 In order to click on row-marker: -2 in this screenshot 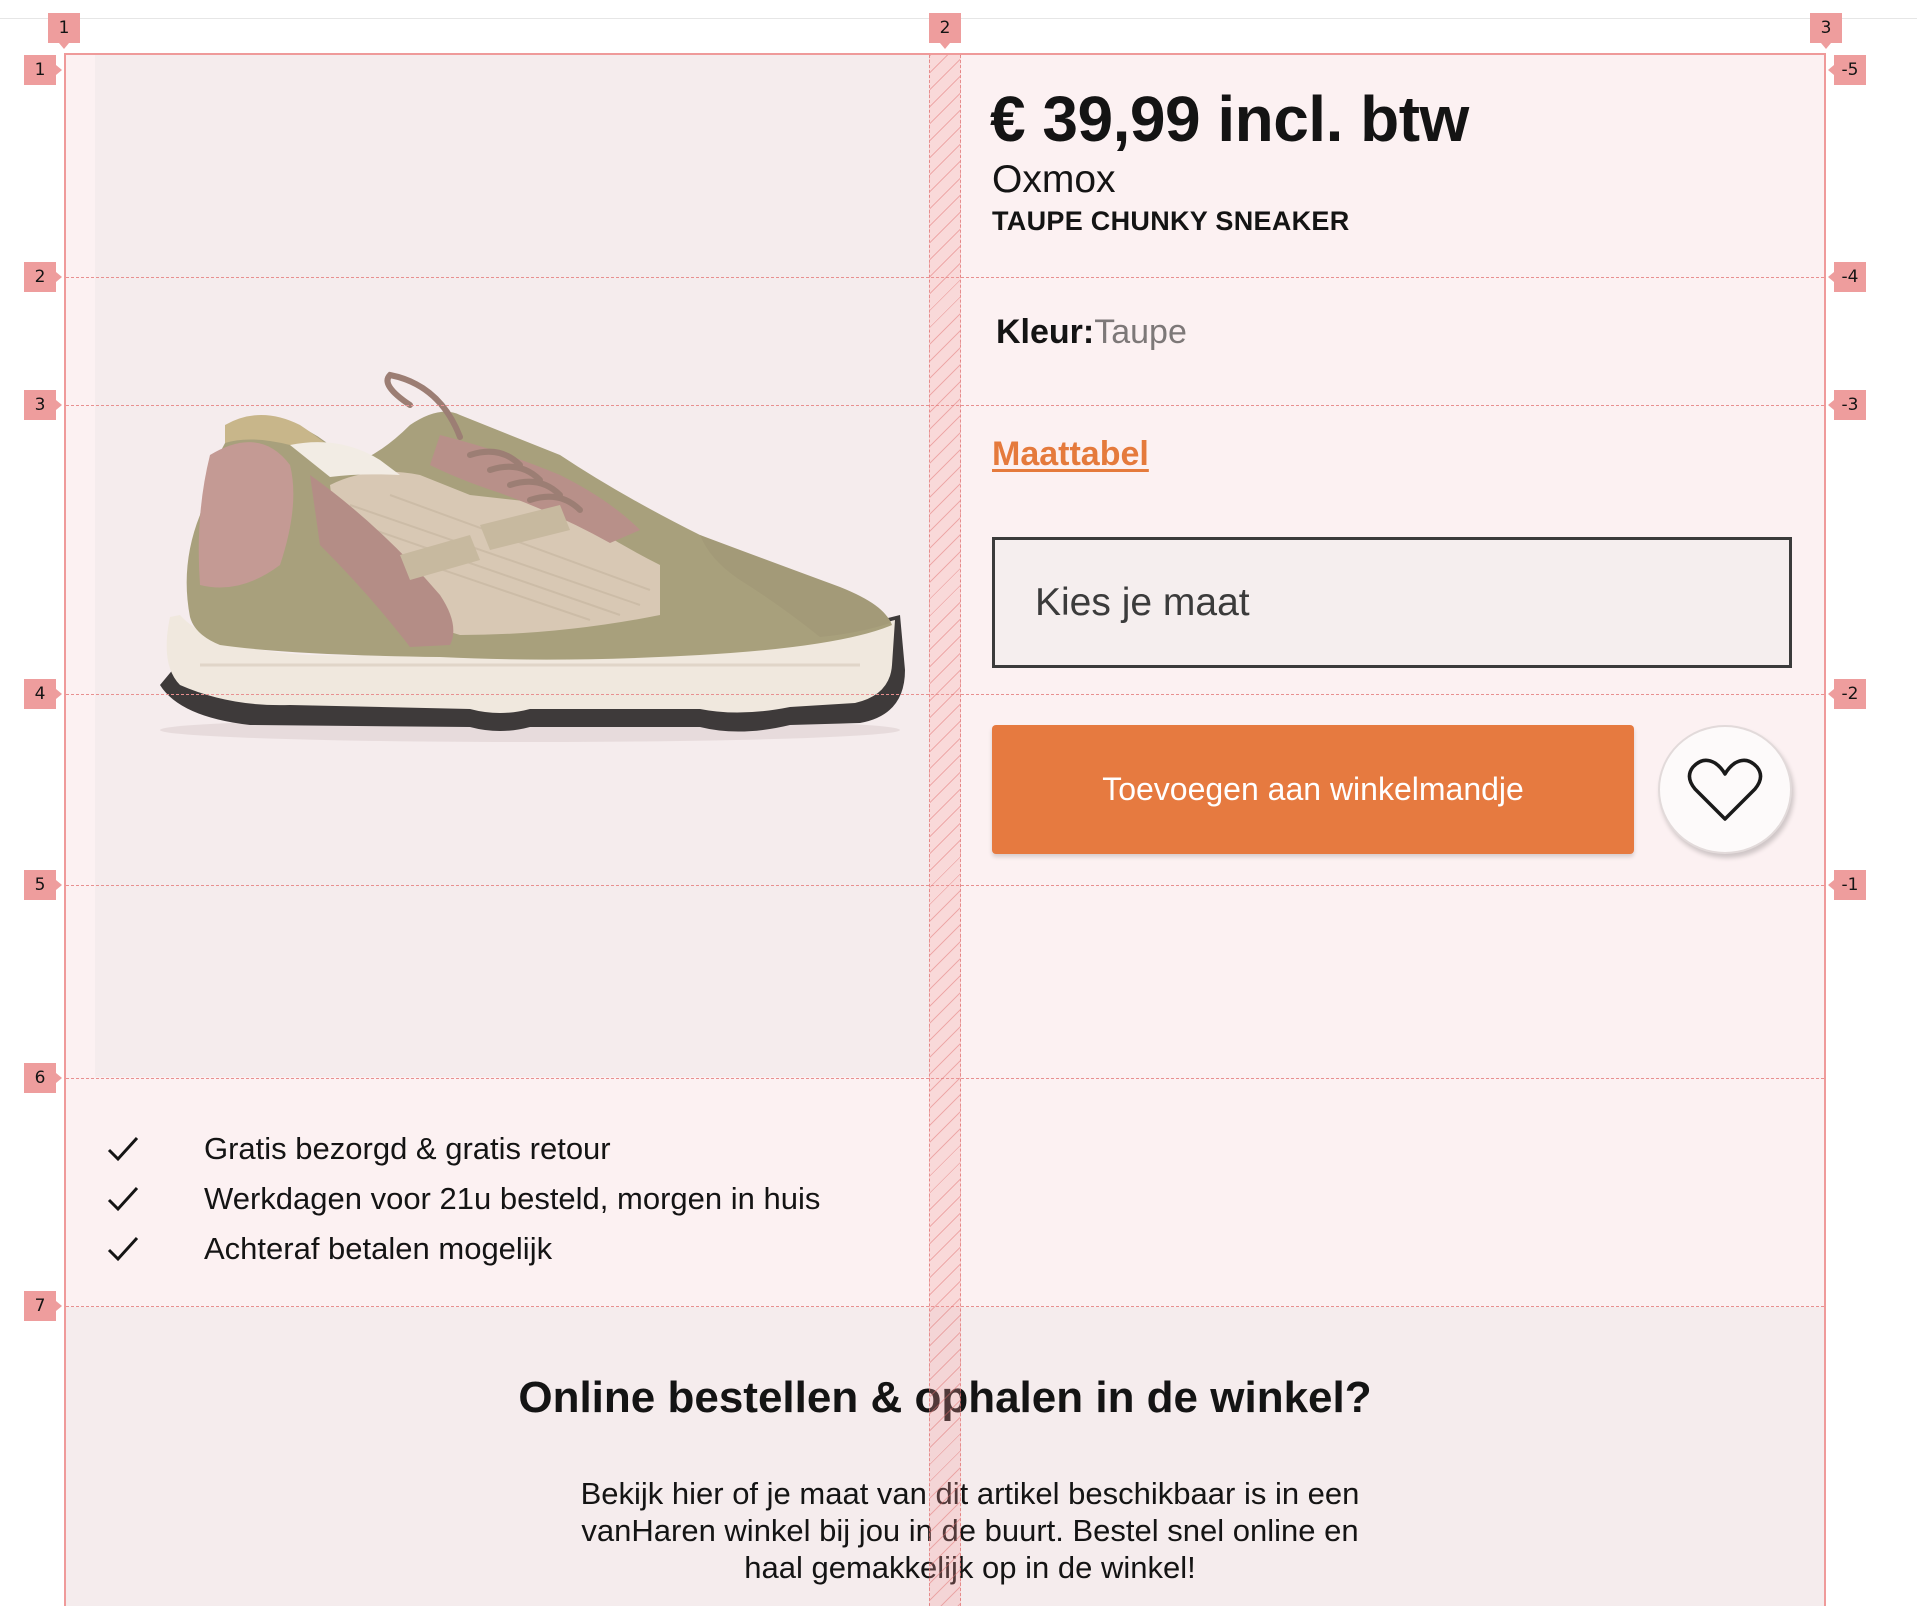, I will do `click(1847, 694)`.